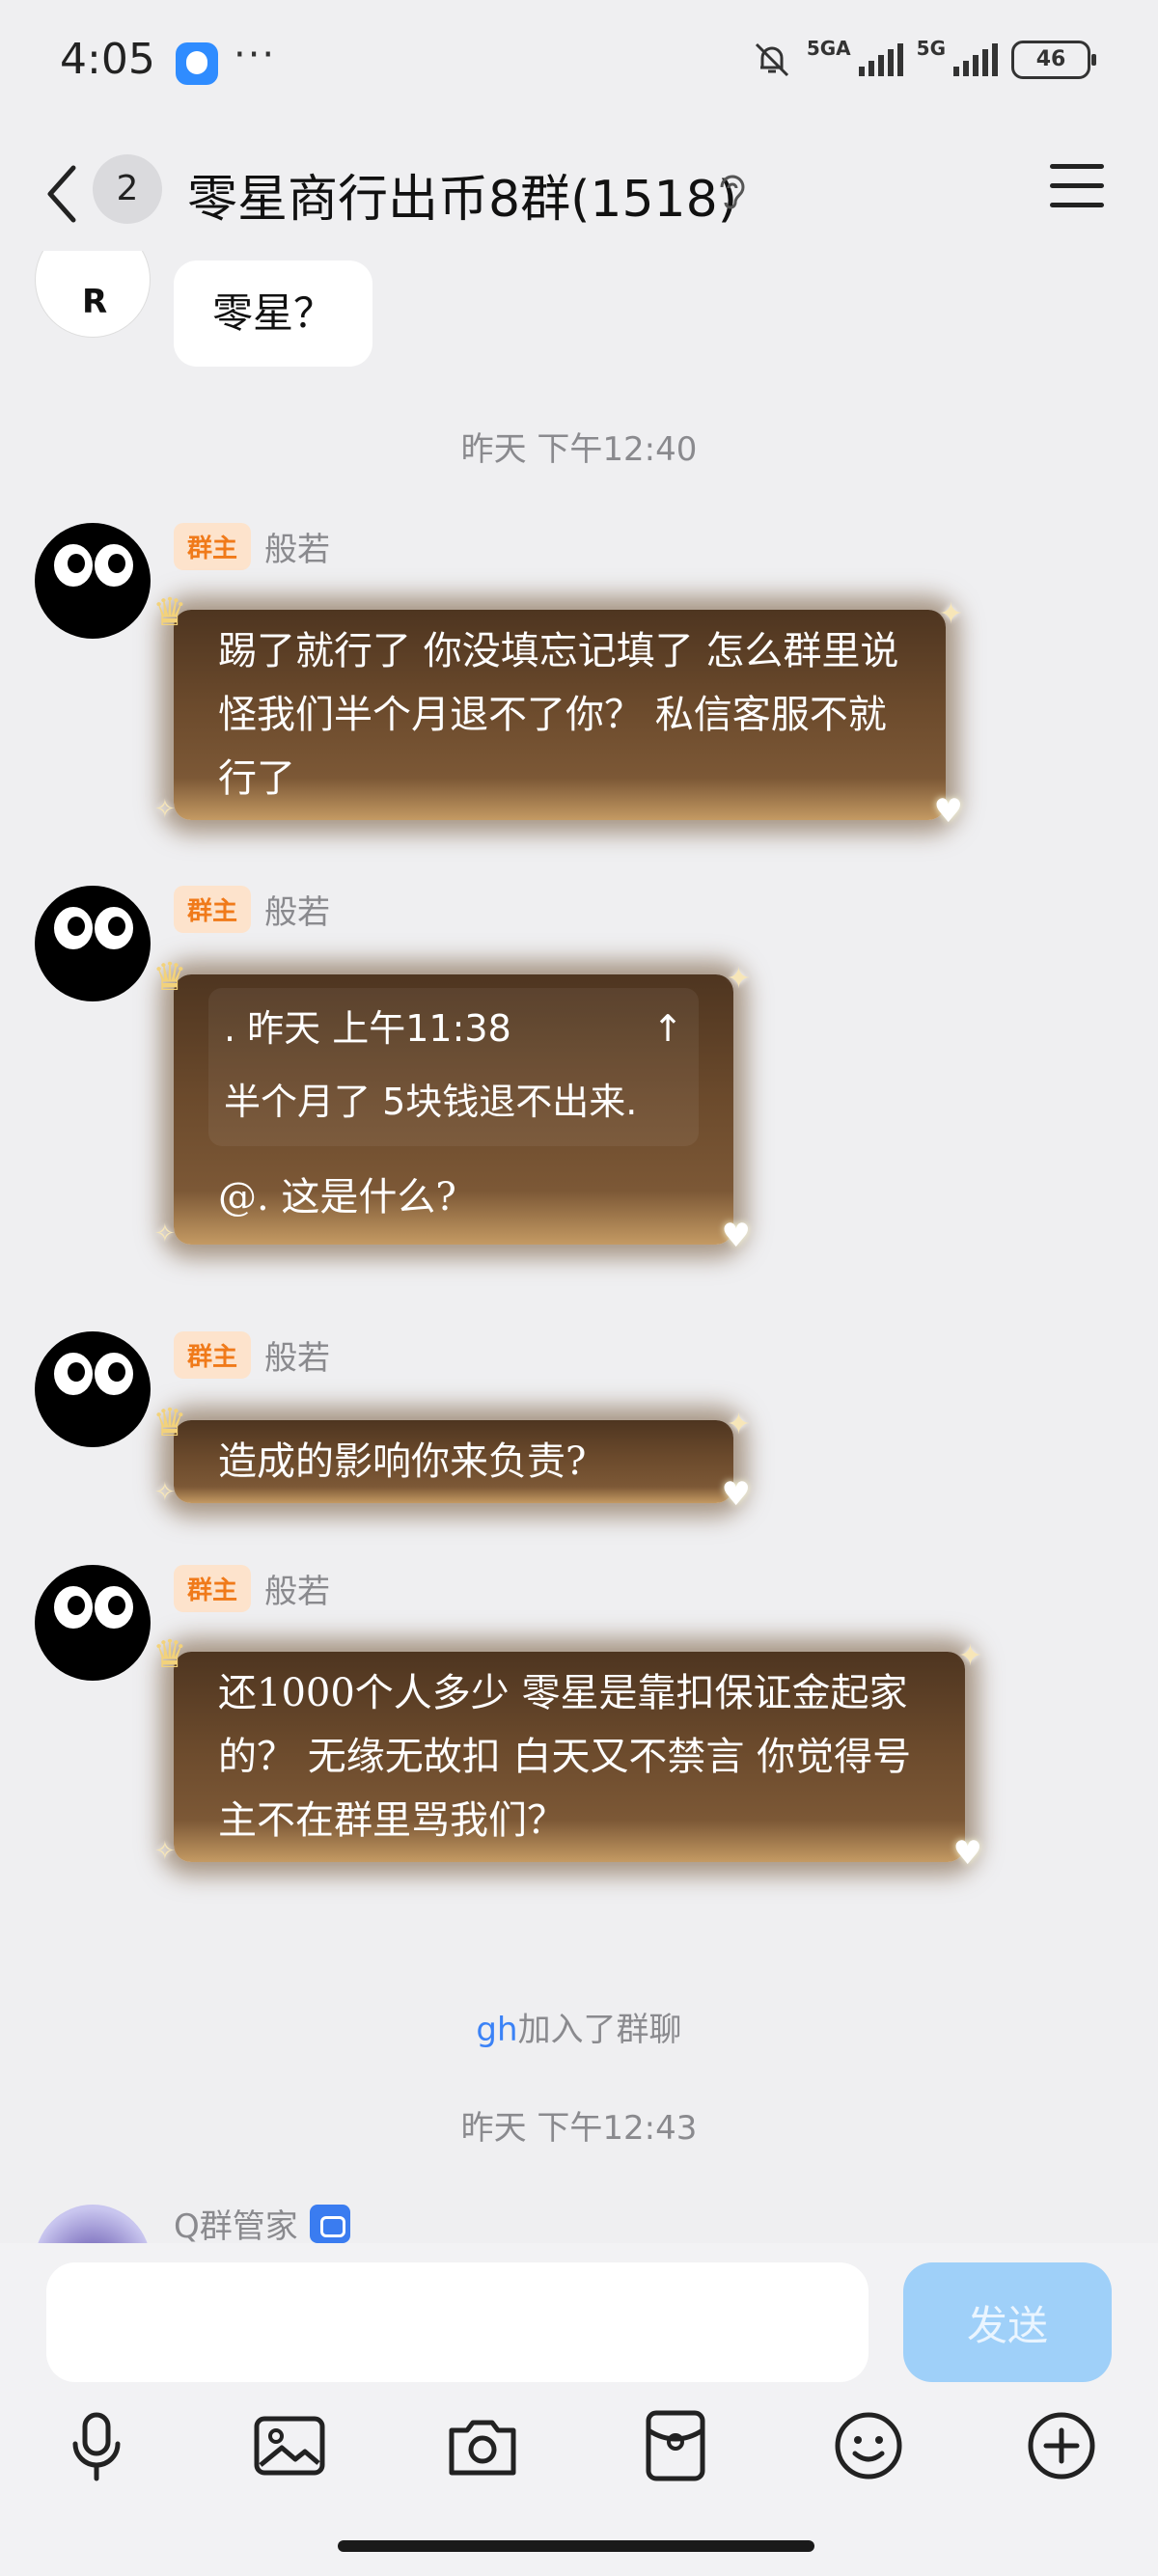 The height and width of the screenshot is (2576, 1158). Describe the element at coordinates (599, 2030) in the screenshot. I see `join-text: 加入了群聊` at that location.